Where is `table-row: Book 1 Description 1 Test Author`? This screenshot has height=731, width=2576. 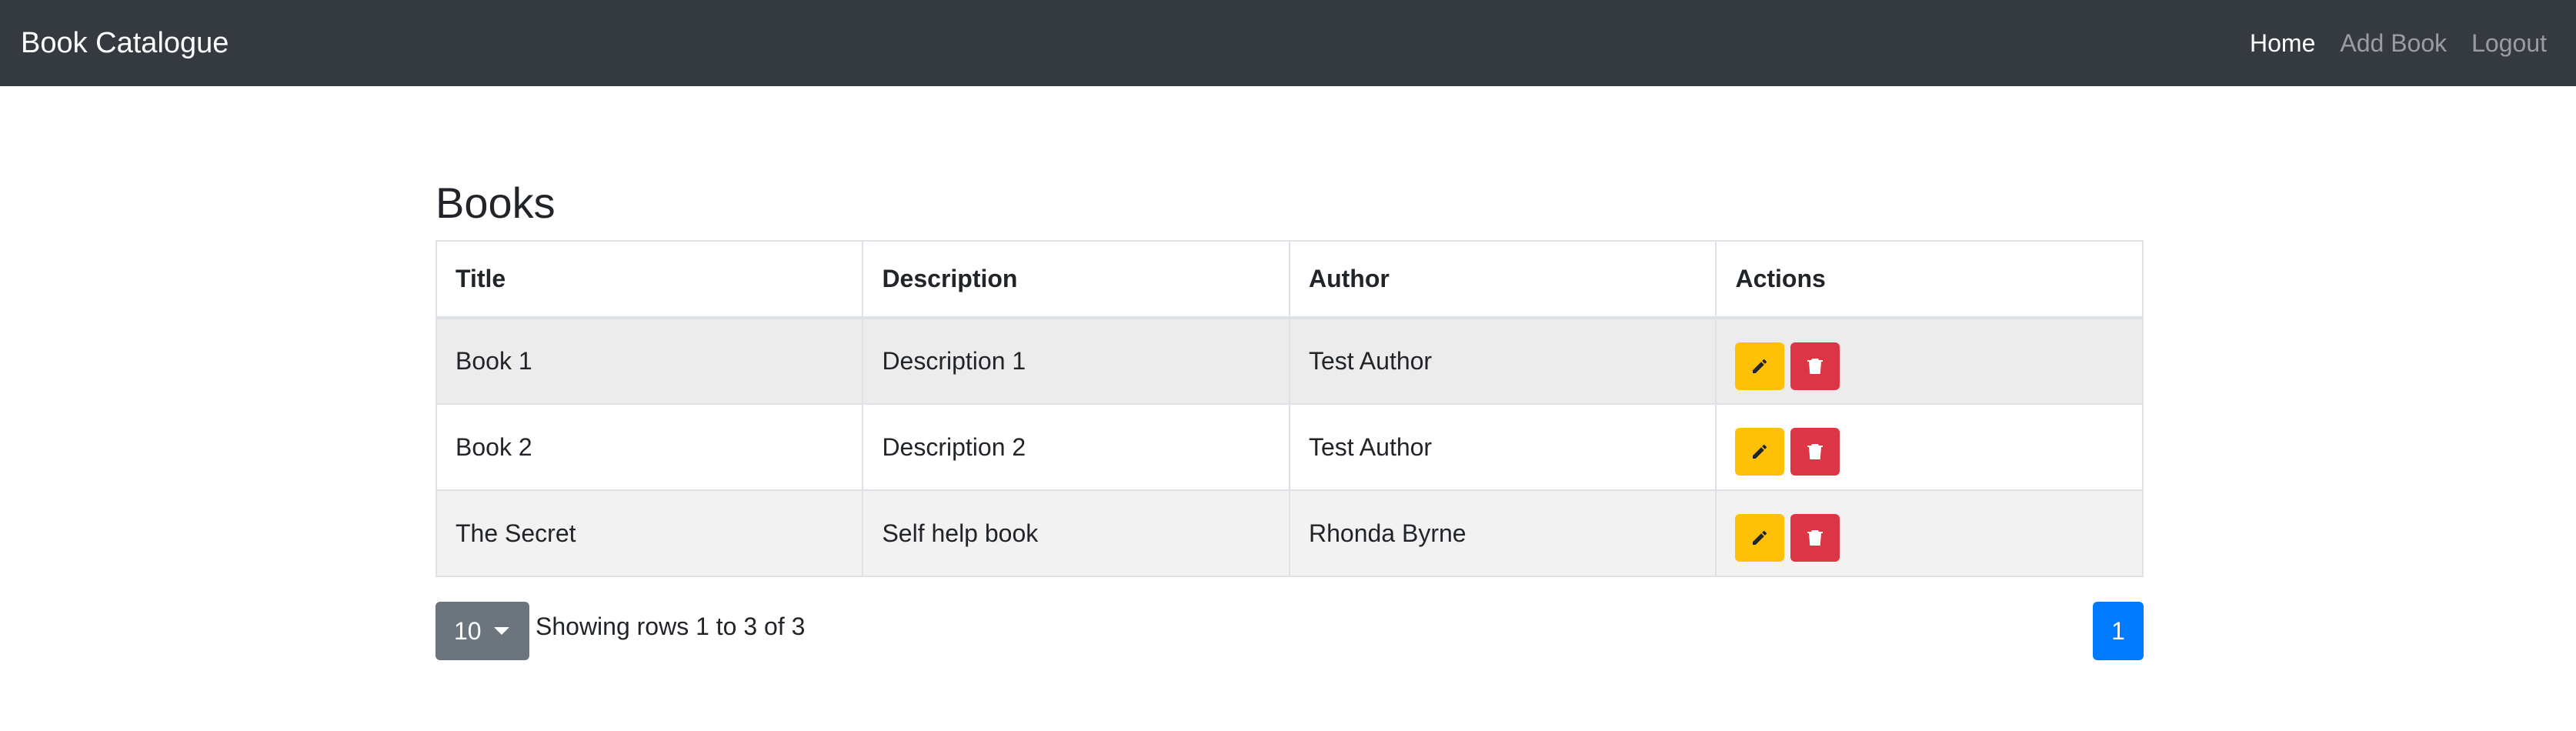
table-row: Book 1 Description 1 Test Author is located at coordinates (1290, 361).